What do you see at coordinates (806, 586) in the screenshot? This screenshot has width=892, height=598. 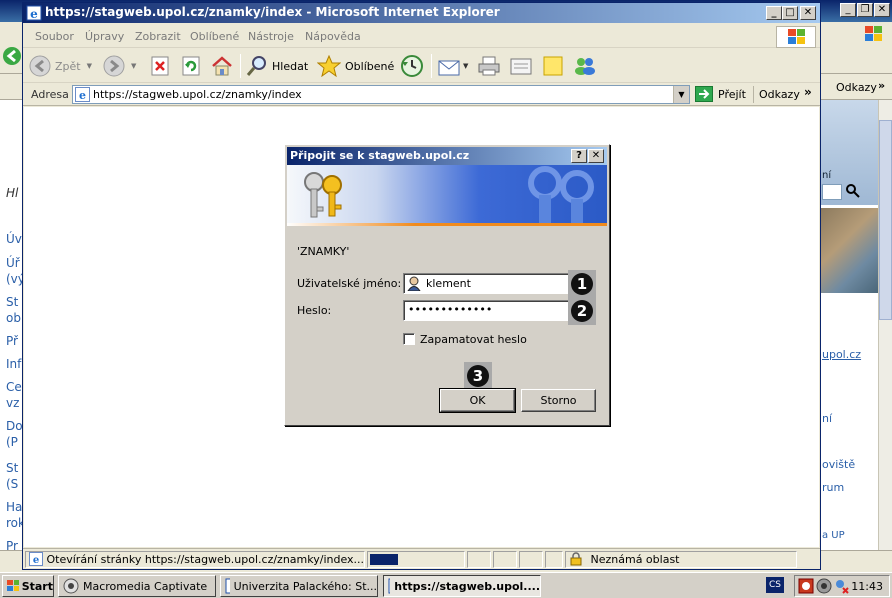 I see `tray-app-icon` at bounding box center [806, 586].